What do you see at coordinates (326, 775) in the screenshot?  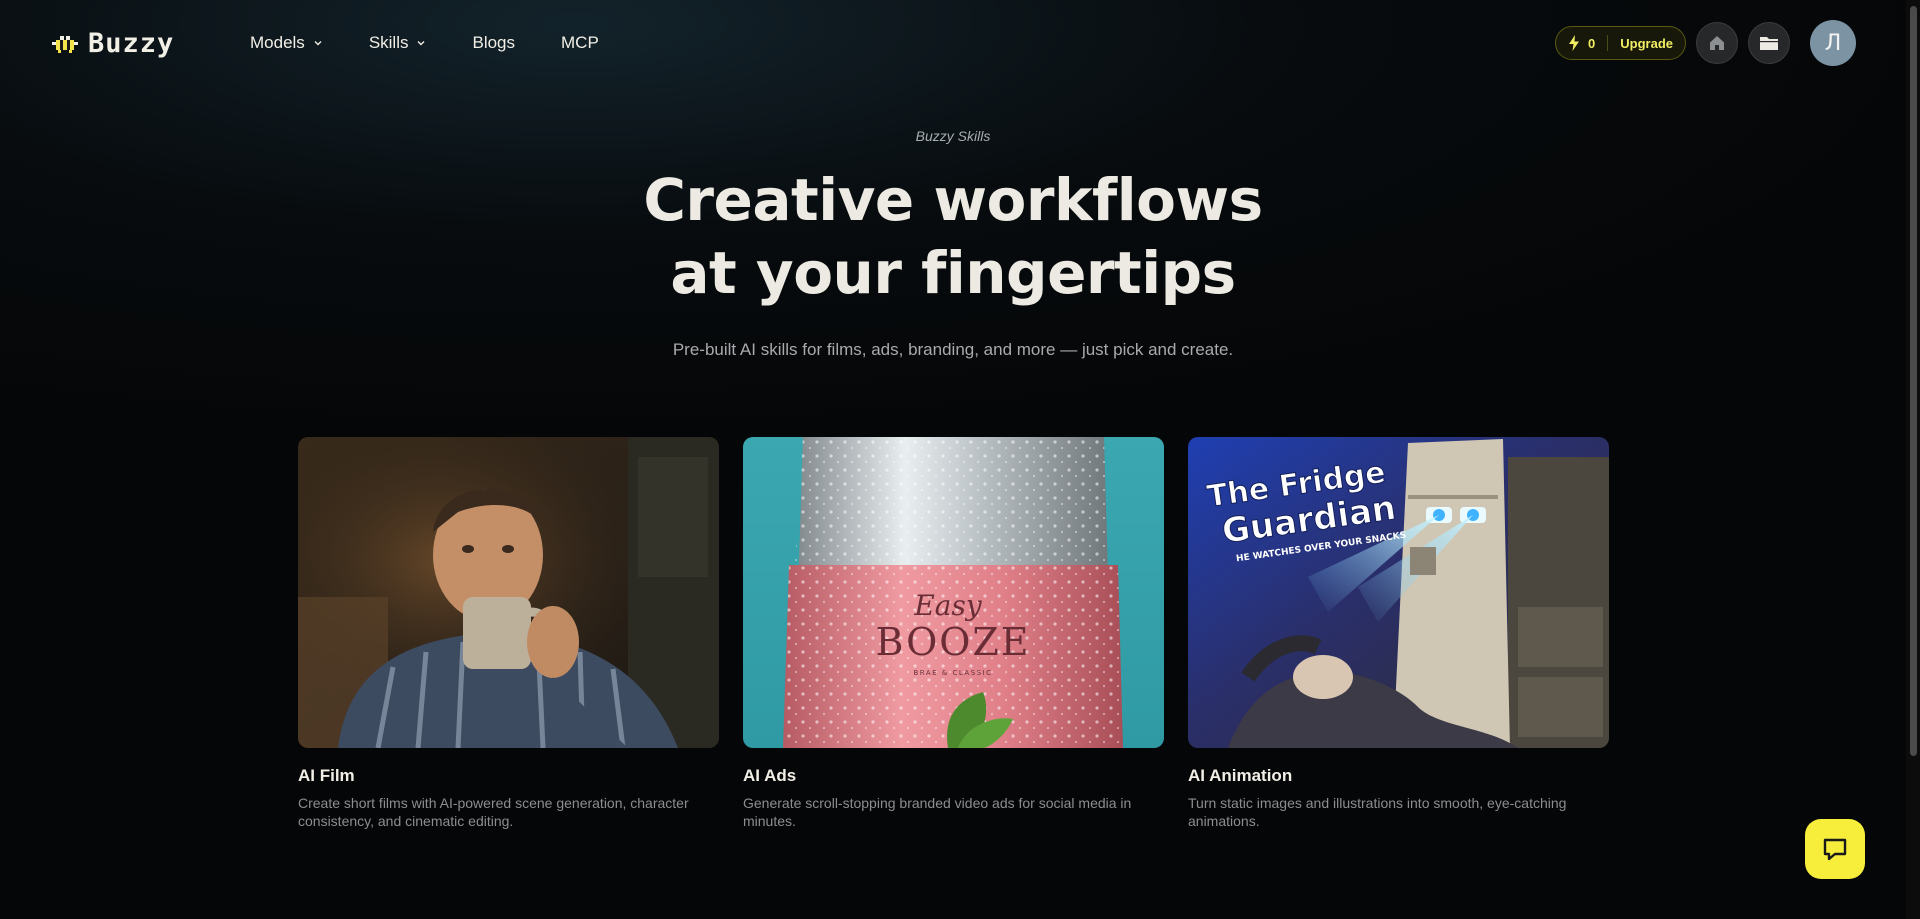 I see `card-title: AI Film` at bounding box center [326, 775].